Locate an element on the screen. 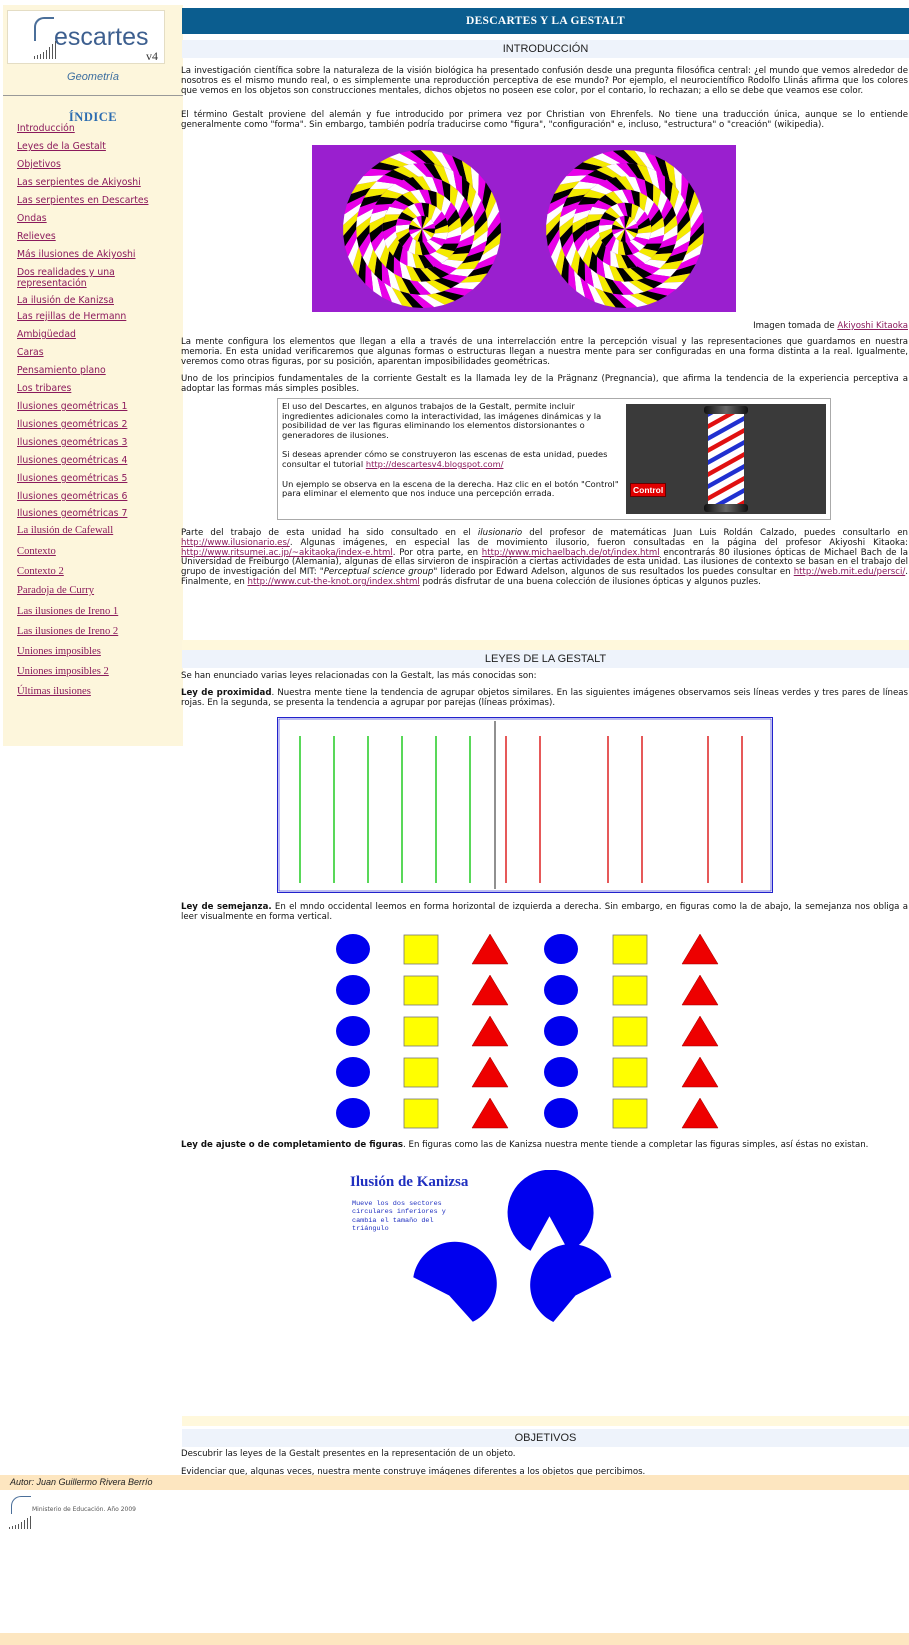 The width and height of the screenshot is (909, 1645). sidebar-link: Caras is located at coordinates (30, 352).